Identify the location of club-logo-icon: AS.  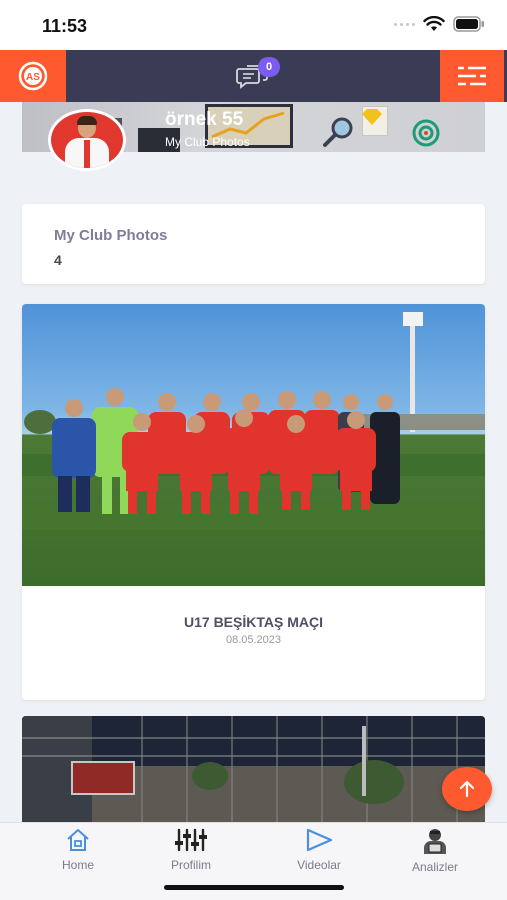
(33, 76).